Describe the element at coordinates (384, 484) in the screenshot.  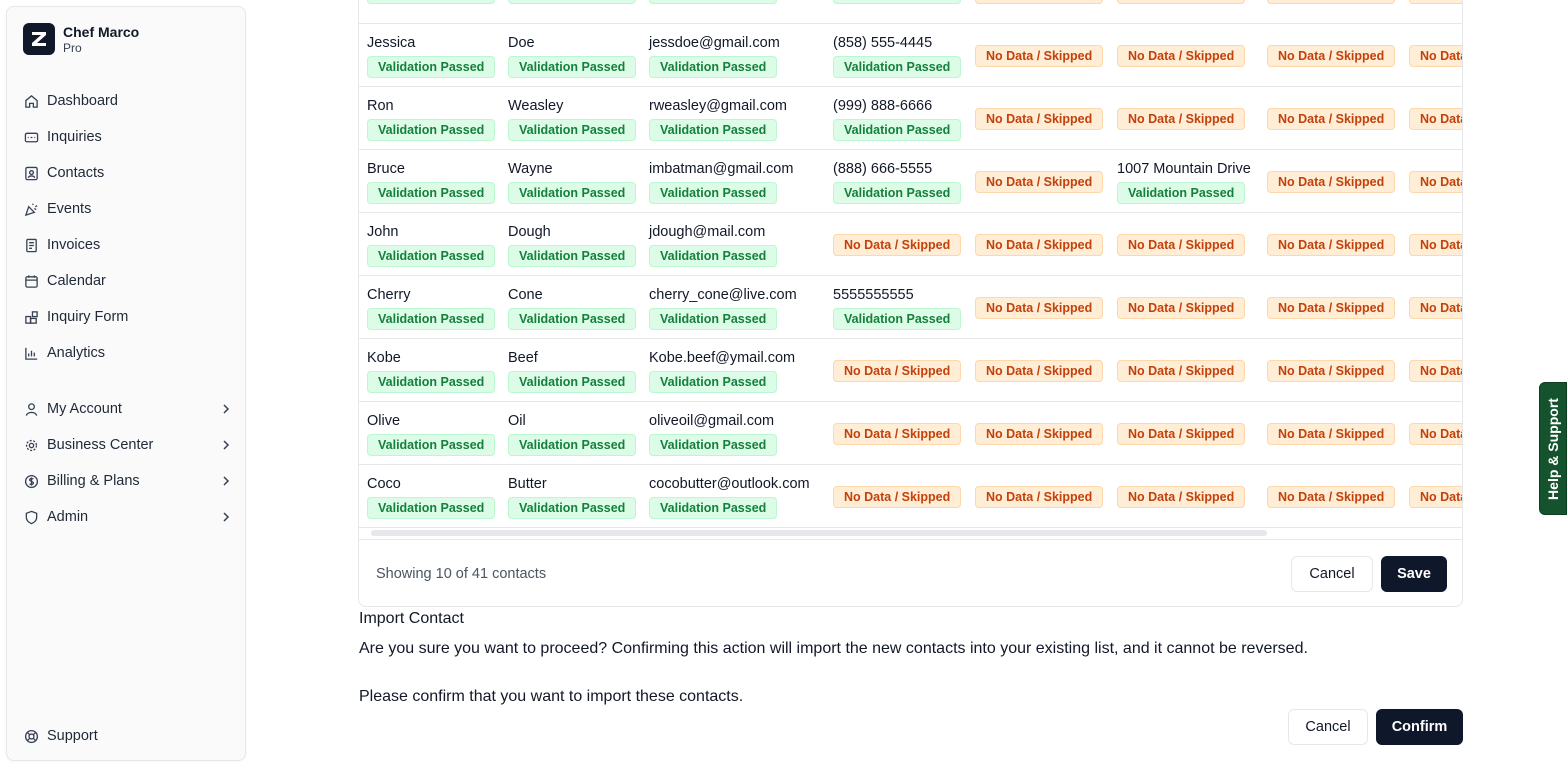
I see `cell-value: Coco` at that location.